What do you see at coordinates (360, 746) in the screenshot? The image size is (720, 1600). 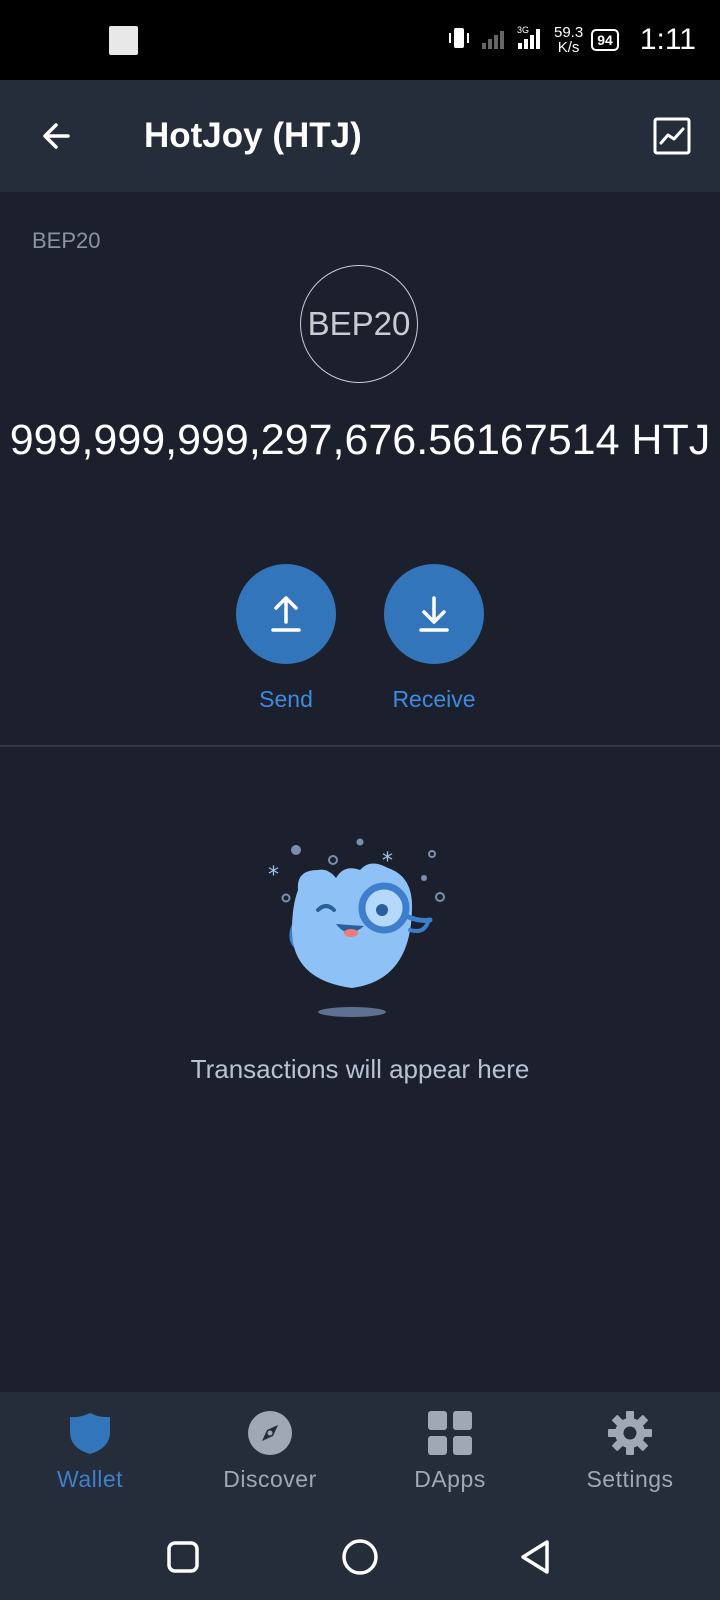 I see `section-divider` at bounding box center [360, 746].